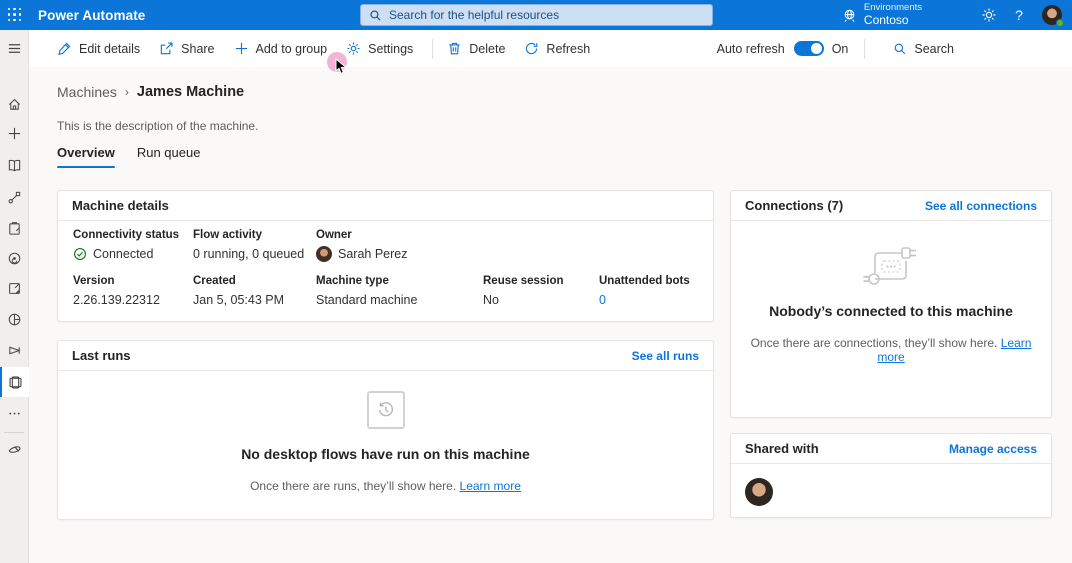 This screenshot has width=1072, height=563. Describe the element at coordinates (891, 475) in the screenshot. I see `shared-with-card: Shared with Manage access` at that location.